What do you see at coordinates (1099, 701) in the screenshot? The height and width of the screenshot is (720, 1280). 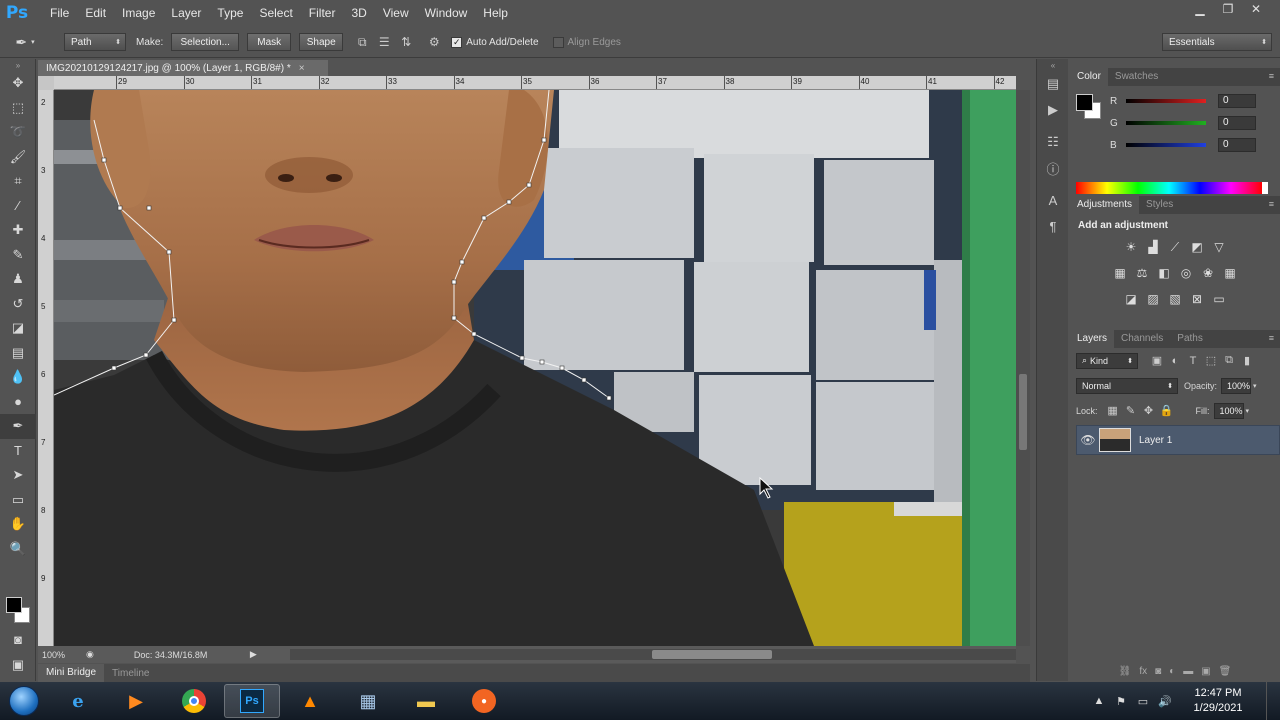 I see `show-hidden-icons-icon: ▲` at bounding box center [1099, 701].